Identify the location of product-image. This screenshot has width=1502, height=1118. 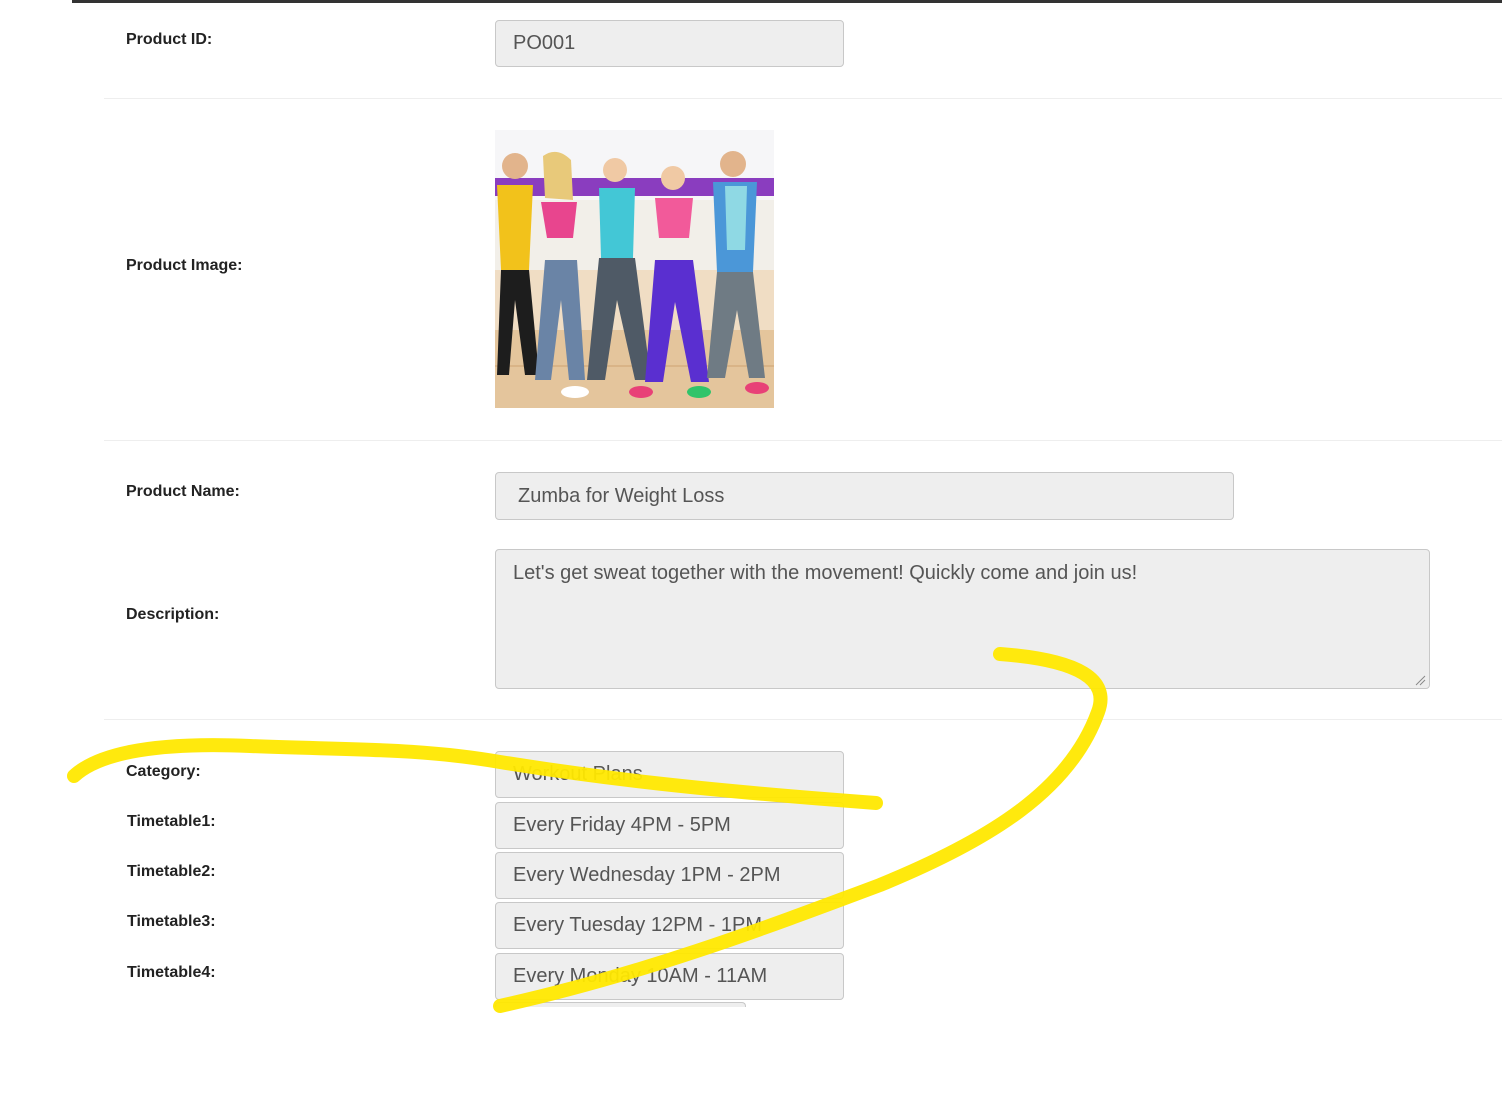
(634, 269).